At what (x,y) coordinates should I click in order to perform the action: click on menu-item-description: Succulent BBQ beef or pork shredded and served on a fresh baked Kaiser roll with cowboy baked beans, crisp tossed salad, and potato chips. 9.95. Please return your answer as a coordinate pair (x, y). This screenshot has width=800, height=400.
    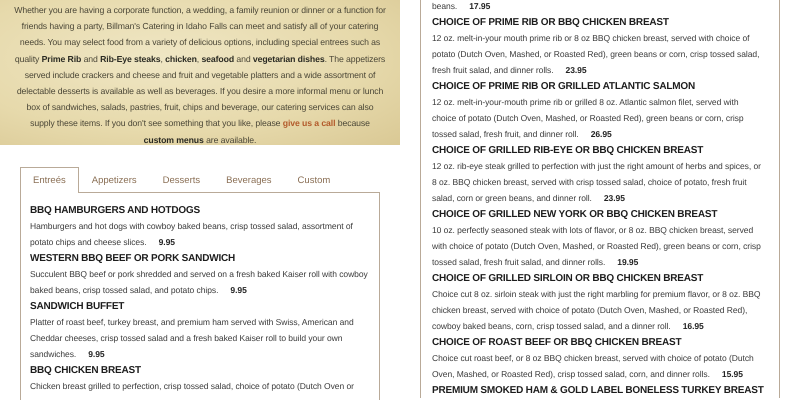
    Looking at the image, I should click on (199, 282).